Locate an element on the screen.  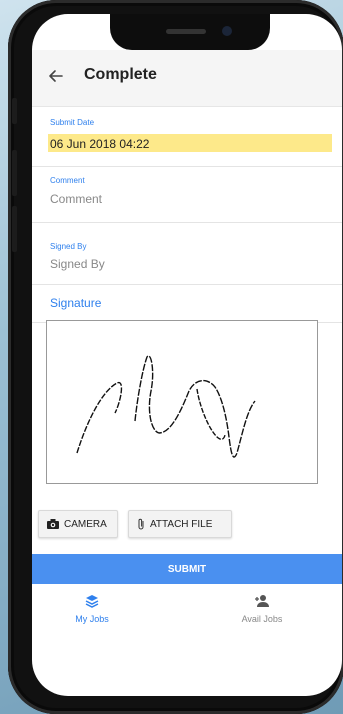
front-camera is located at coordinates (227, 31).